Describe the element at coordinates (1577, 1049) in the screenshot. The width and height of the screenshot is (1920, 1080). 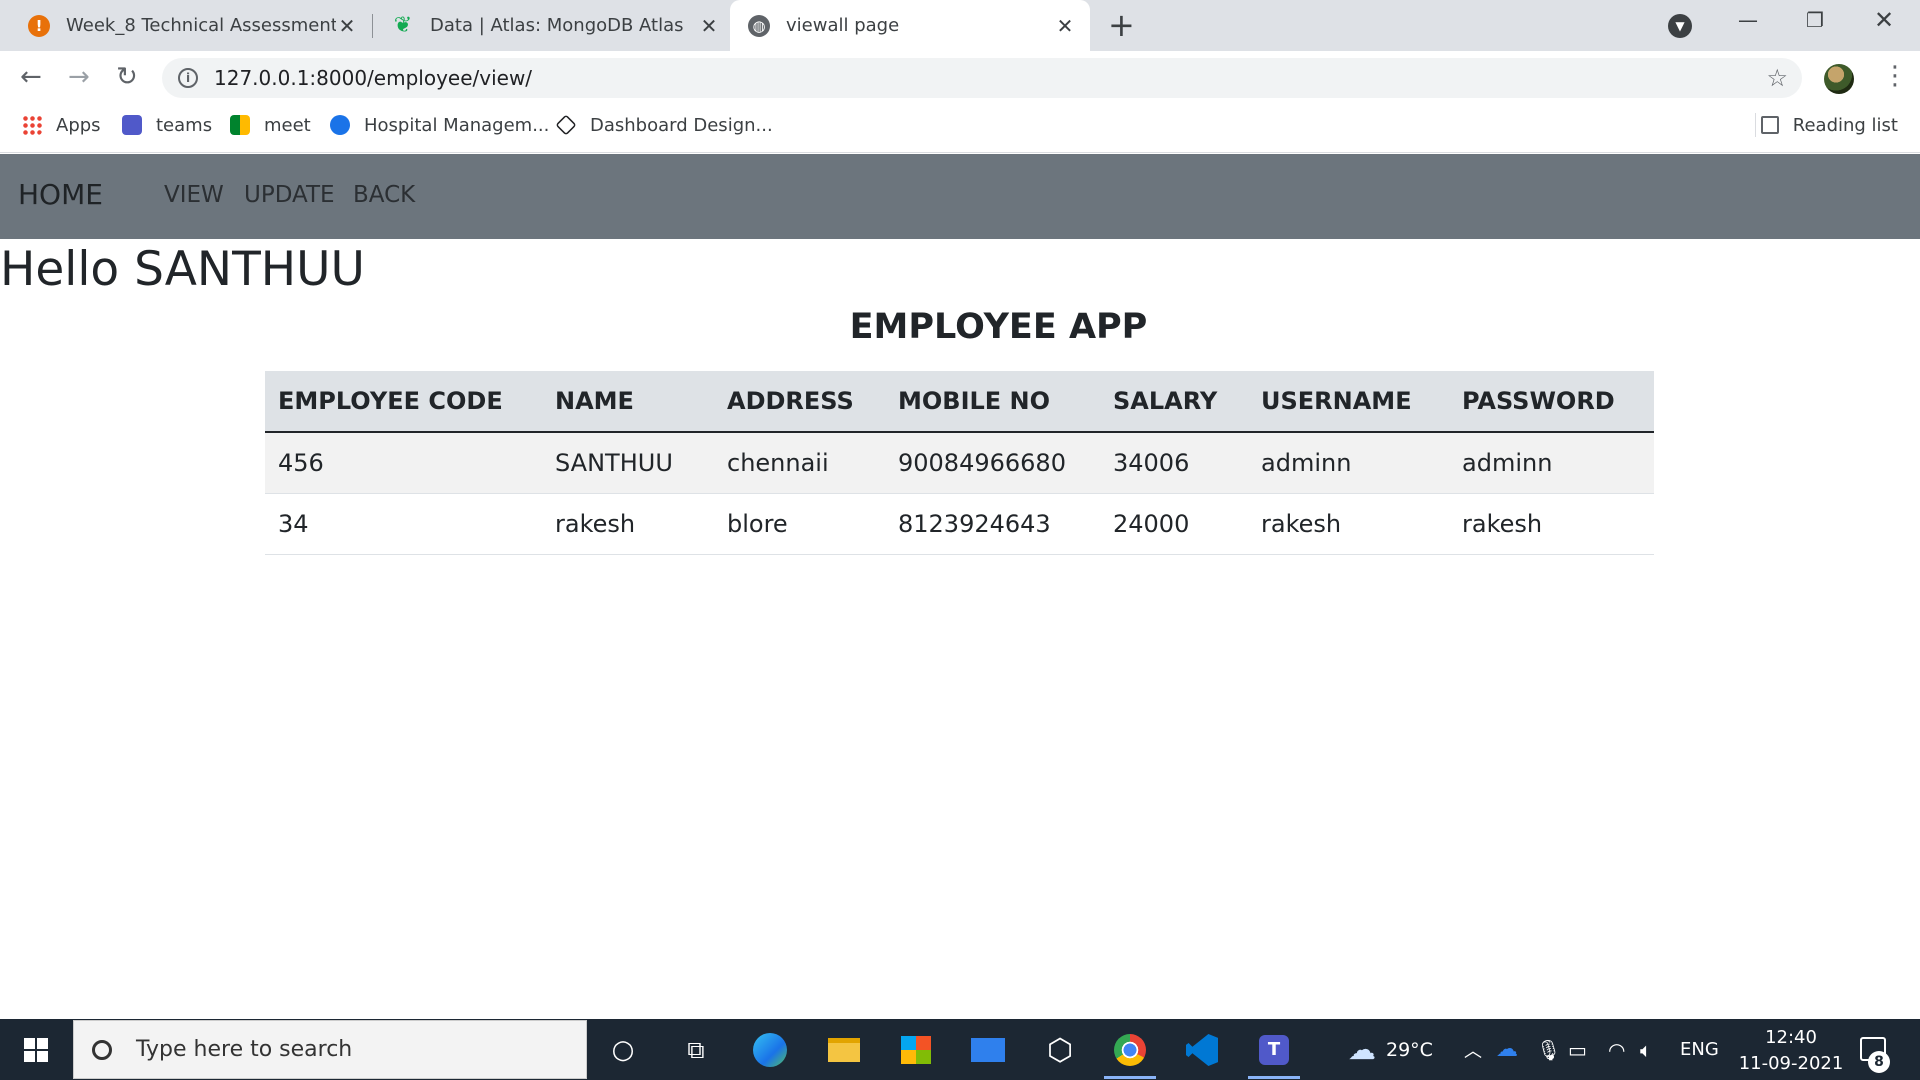
I see `battery-icon: ▭` at that location.